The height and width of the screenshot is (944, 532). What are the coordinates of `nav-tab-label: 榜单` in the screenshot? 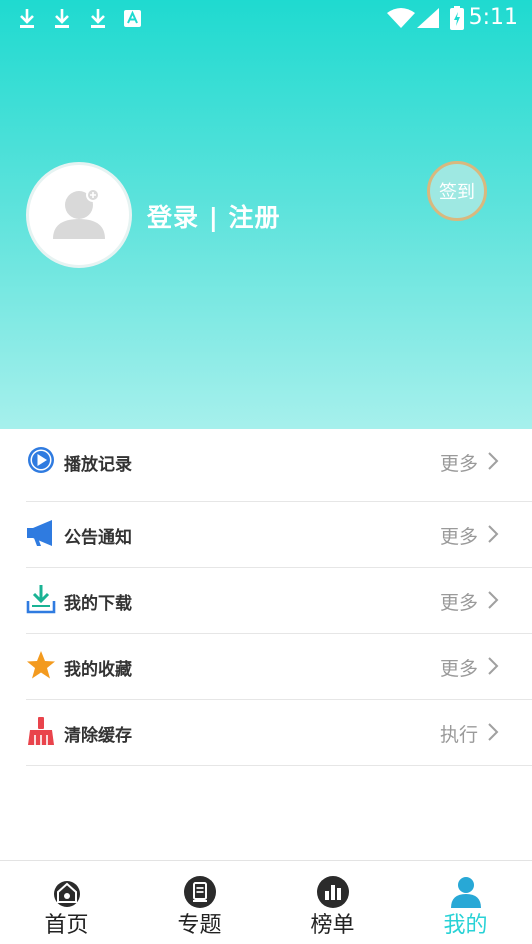 It's located at (332, 925).